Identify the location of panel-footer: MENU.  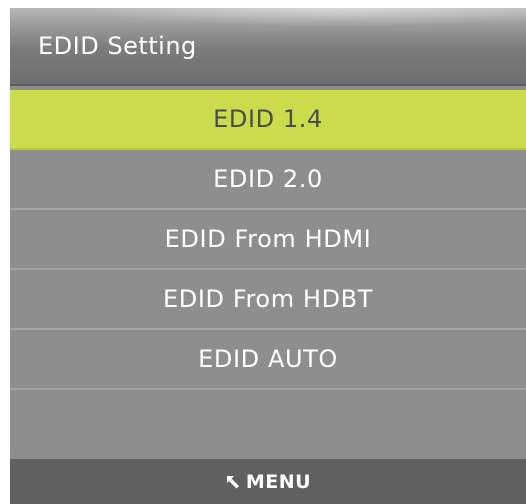
(268, 481).